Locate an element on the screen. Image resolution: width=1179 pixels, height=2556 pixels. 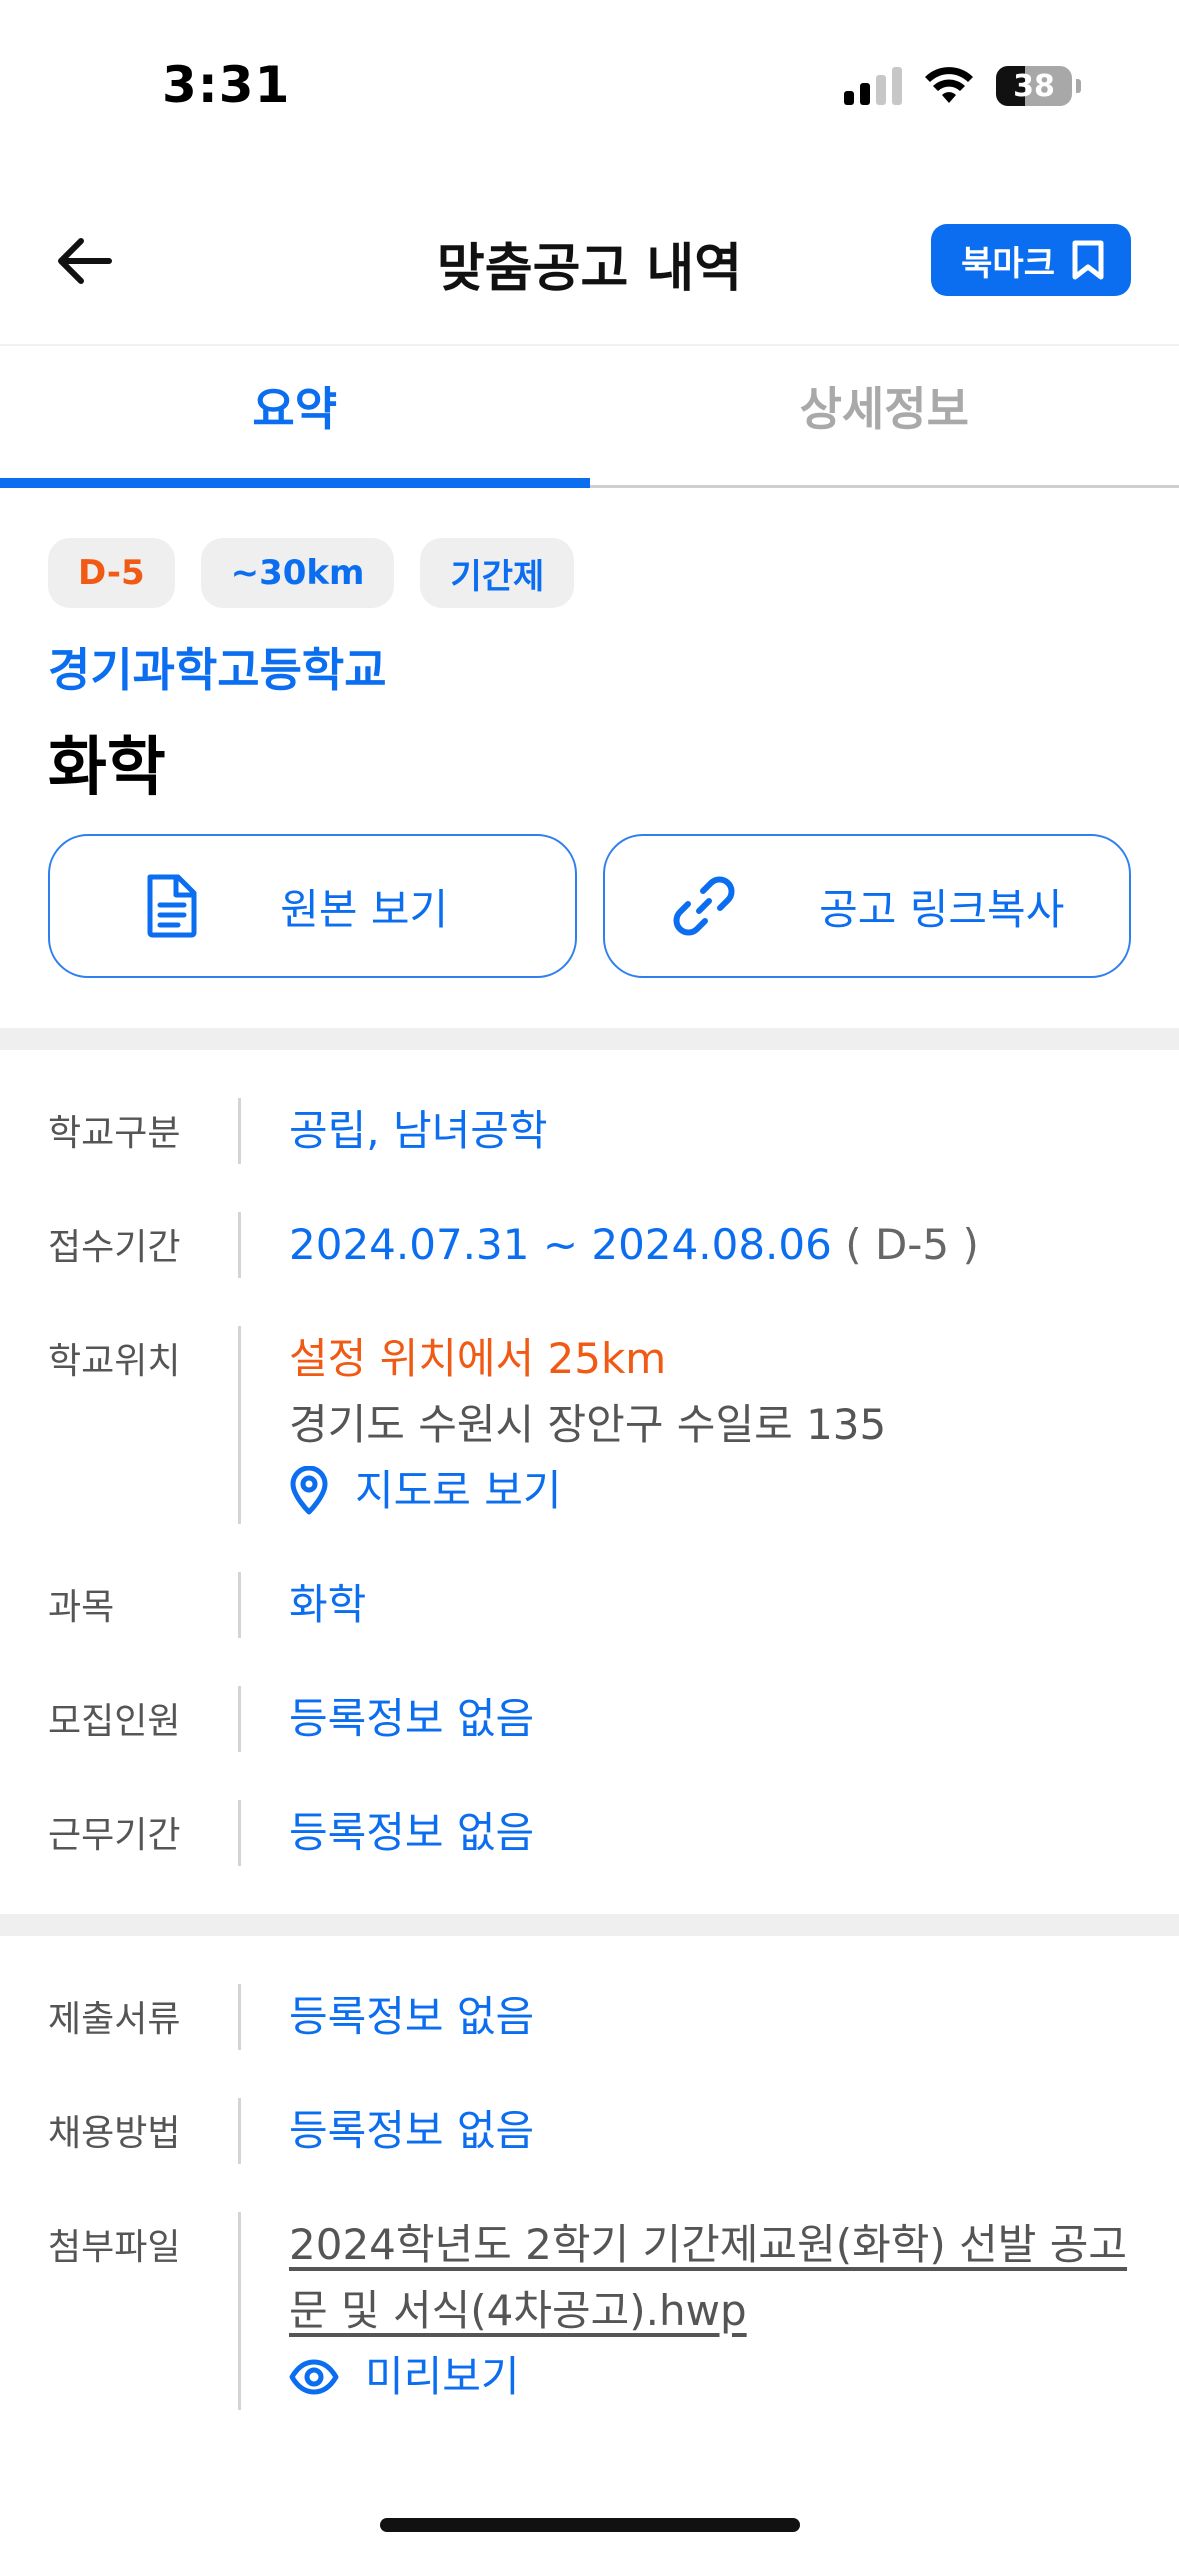
tab-indicator is located at coordinates (295, 483).